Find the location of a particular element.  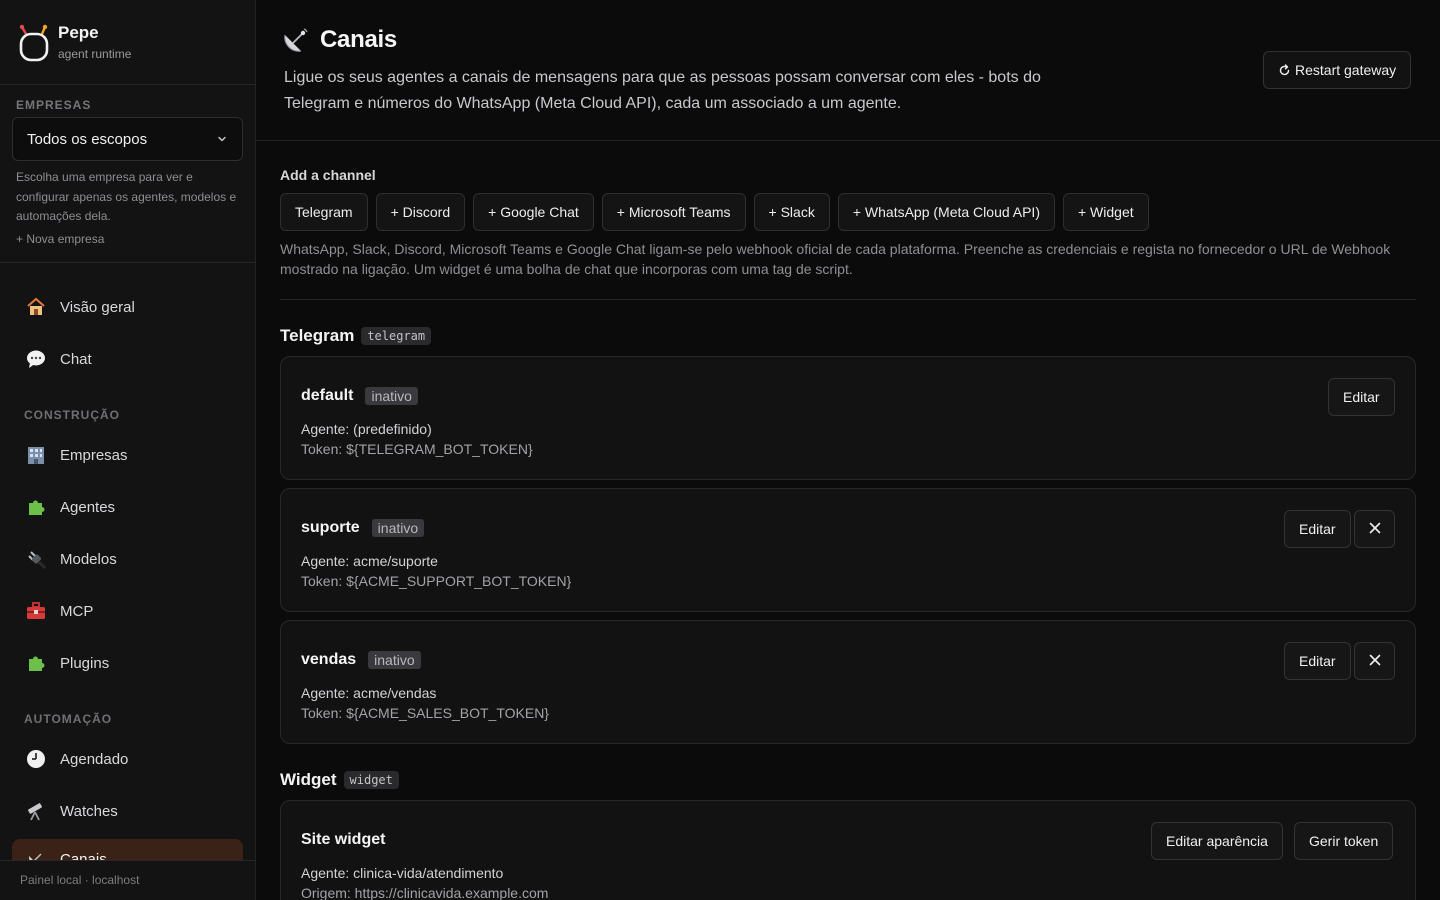

nav-item-label: Agendado is located at coordinates (94, 759).